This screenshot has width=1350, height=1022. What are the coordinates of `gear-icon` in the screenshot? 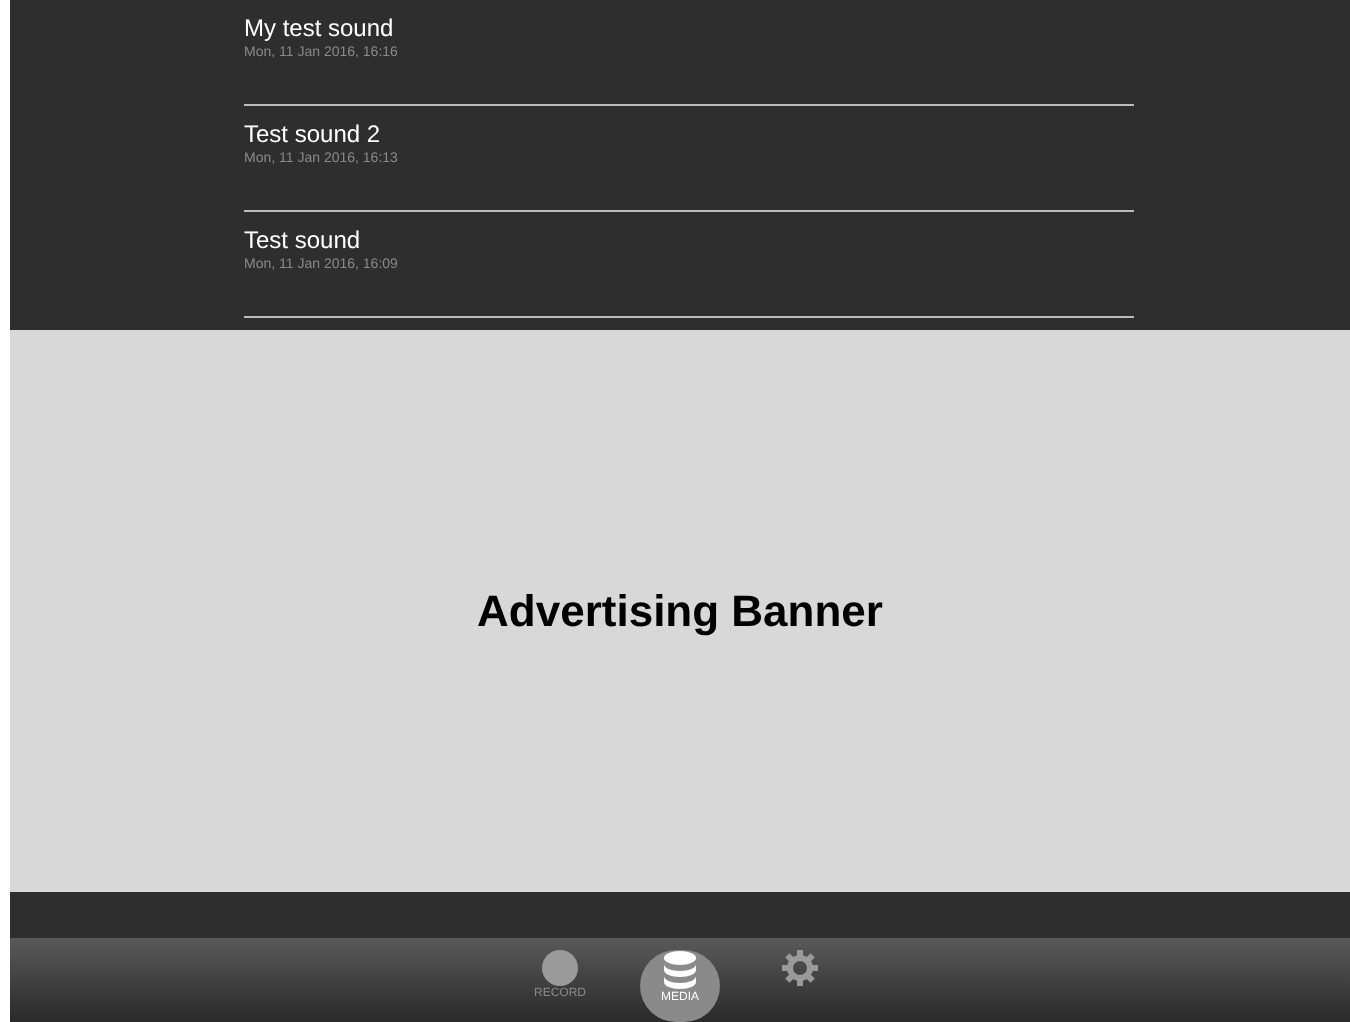 It's located at (800, 968).